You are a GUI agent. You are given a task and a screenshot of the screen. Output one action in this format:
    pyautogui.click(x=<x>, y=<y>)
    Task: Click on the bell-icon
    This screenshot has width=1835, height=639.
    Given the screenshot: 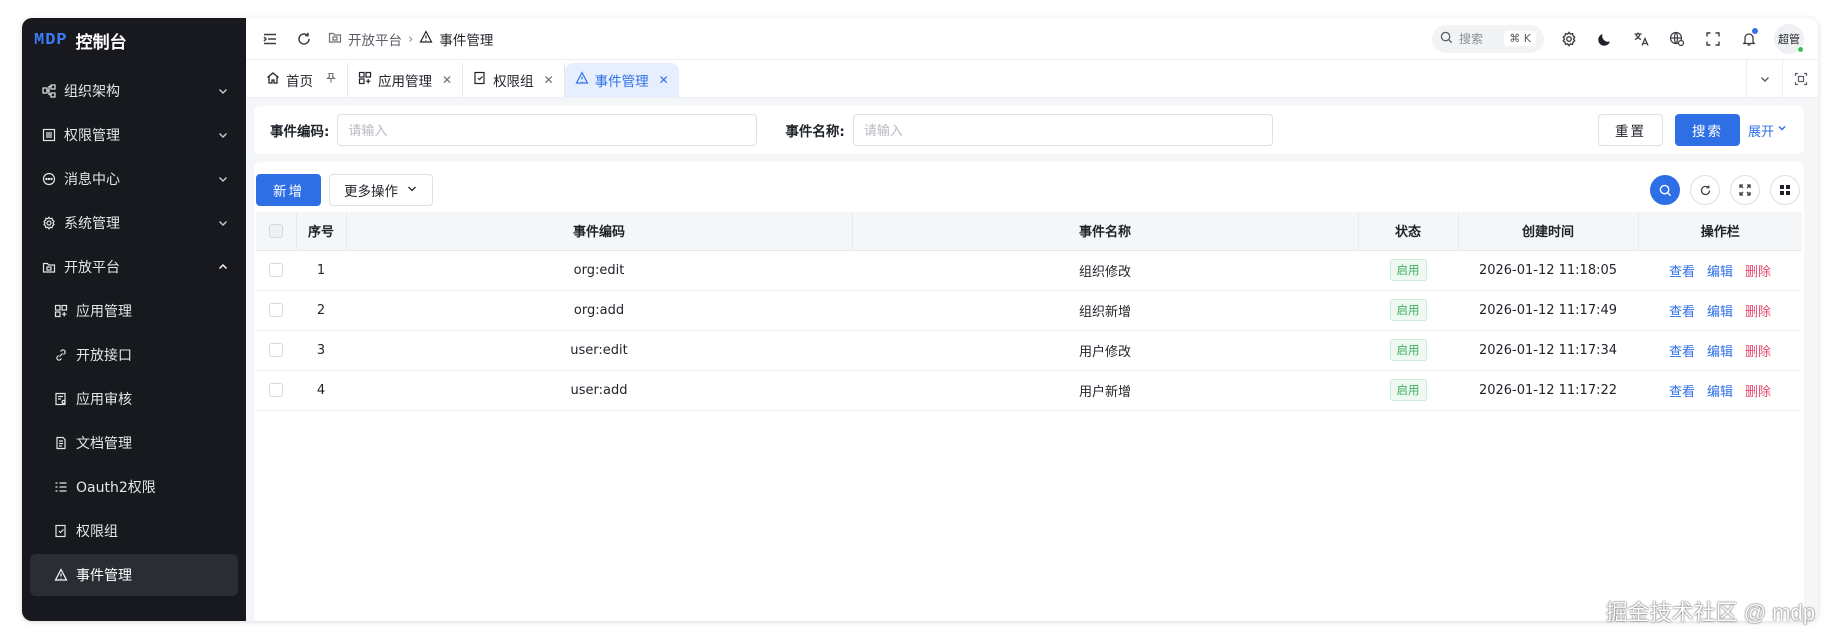 What is the action you would take?
    pyautogui.click(x=1749, y=38)
    